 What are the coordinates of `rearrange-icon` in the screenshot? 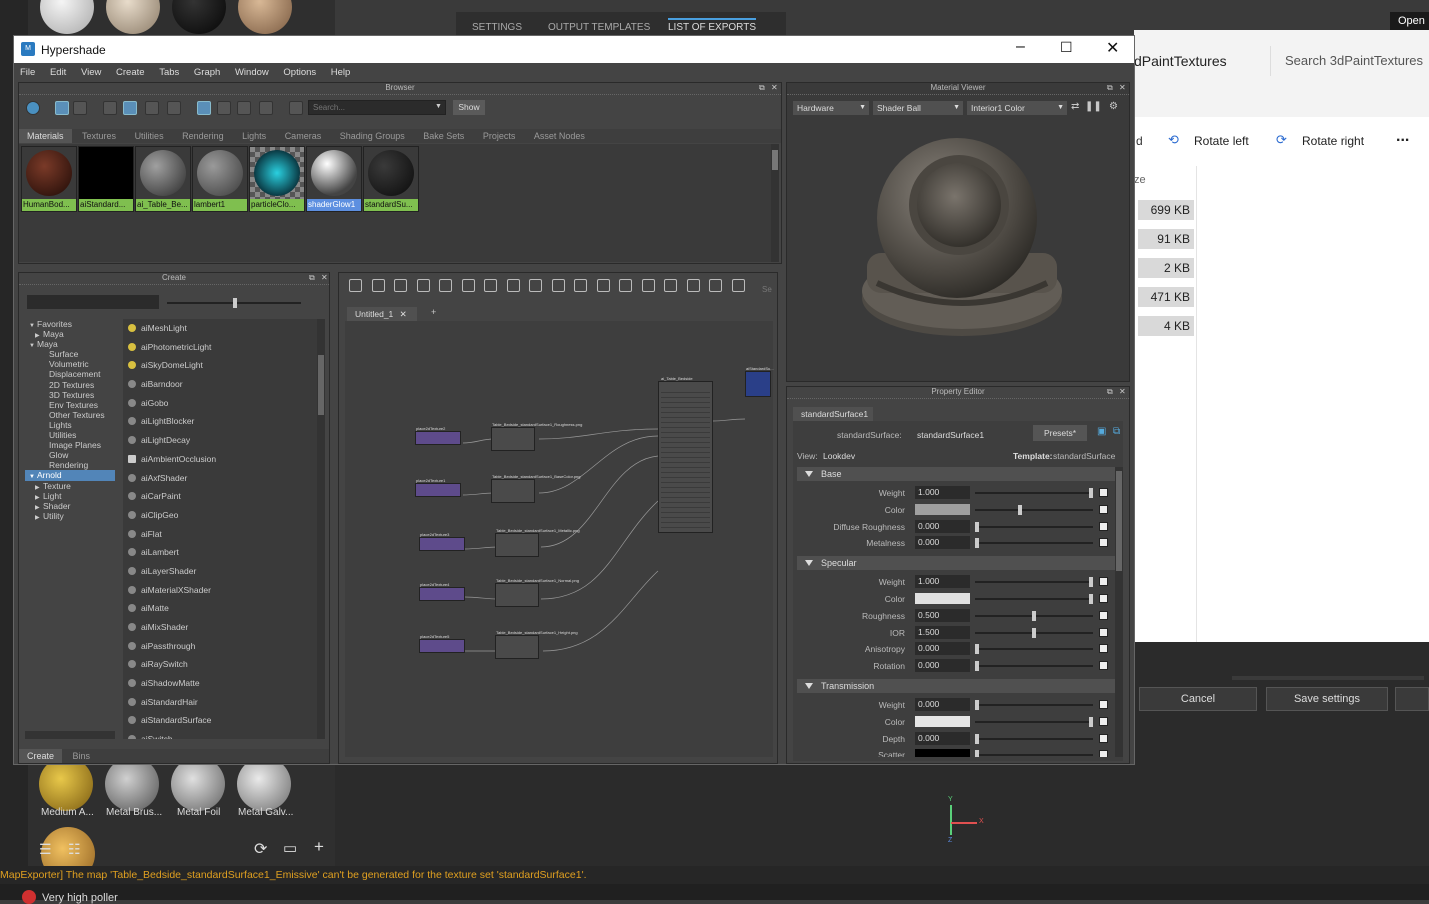 It's located at (513, 285).